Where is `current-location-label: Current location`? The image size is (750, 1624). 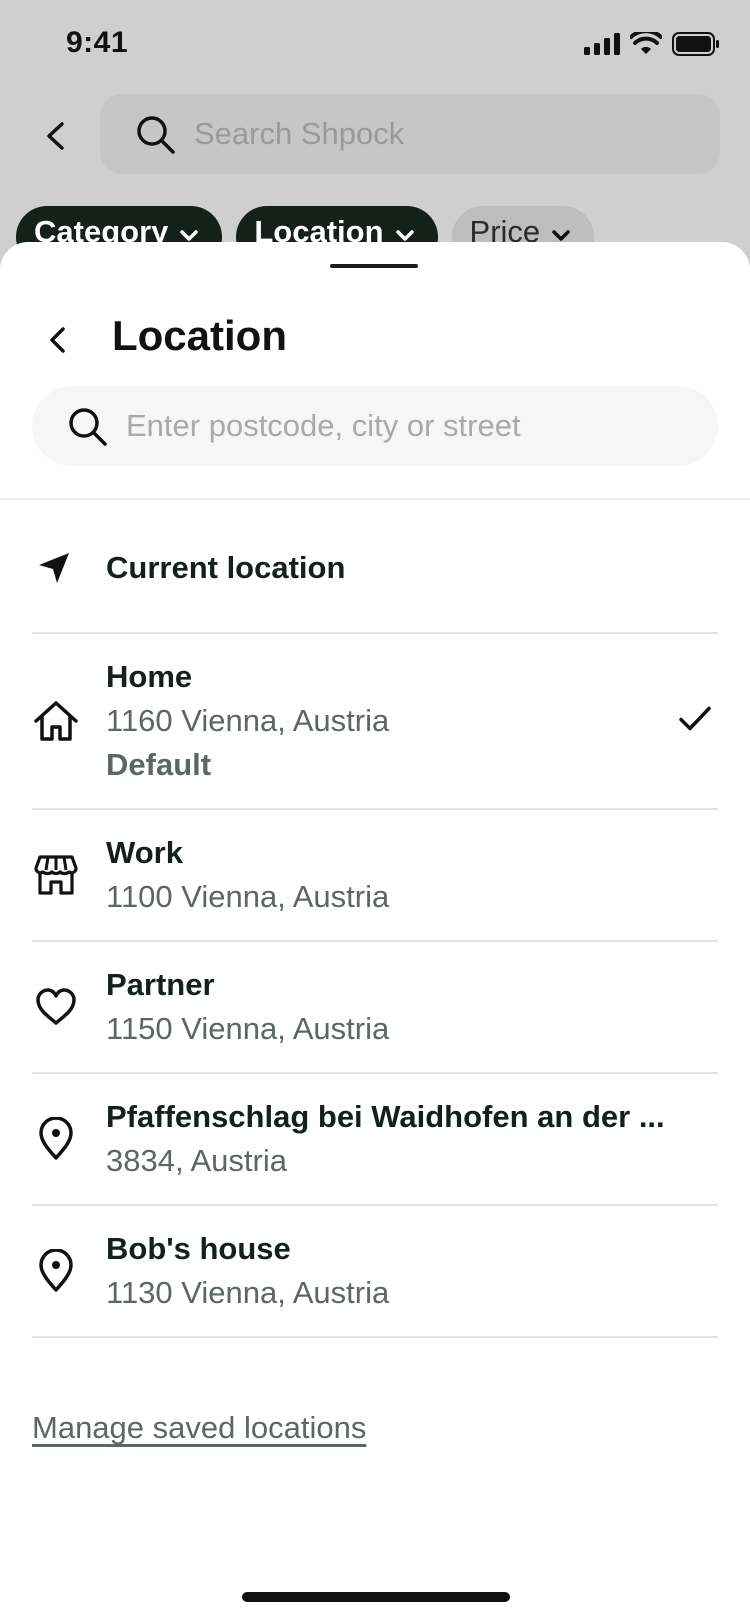 current-location-label: Current location is located at coordinates (226, 567).